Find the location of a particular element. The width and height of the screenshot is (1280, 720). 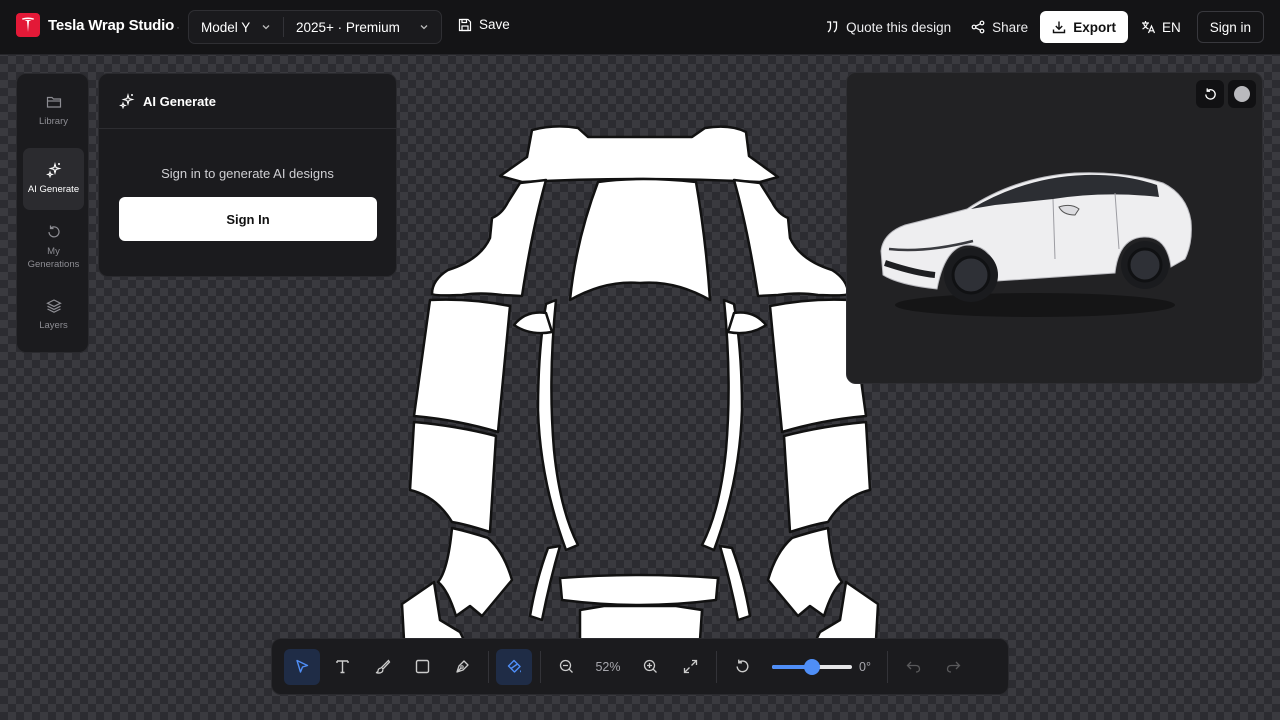

zoom-in-icon is located at coordinates (650, 666).